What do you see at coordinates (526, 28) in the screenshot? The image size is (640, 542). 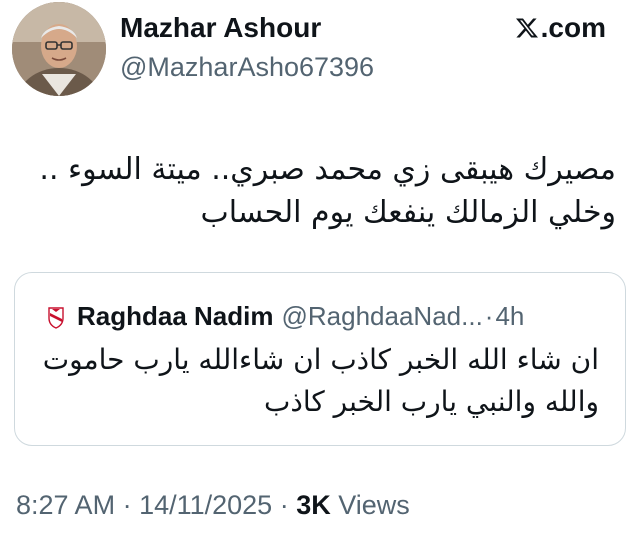 I see `x-logo-icon` at bounding box center [526, 28].